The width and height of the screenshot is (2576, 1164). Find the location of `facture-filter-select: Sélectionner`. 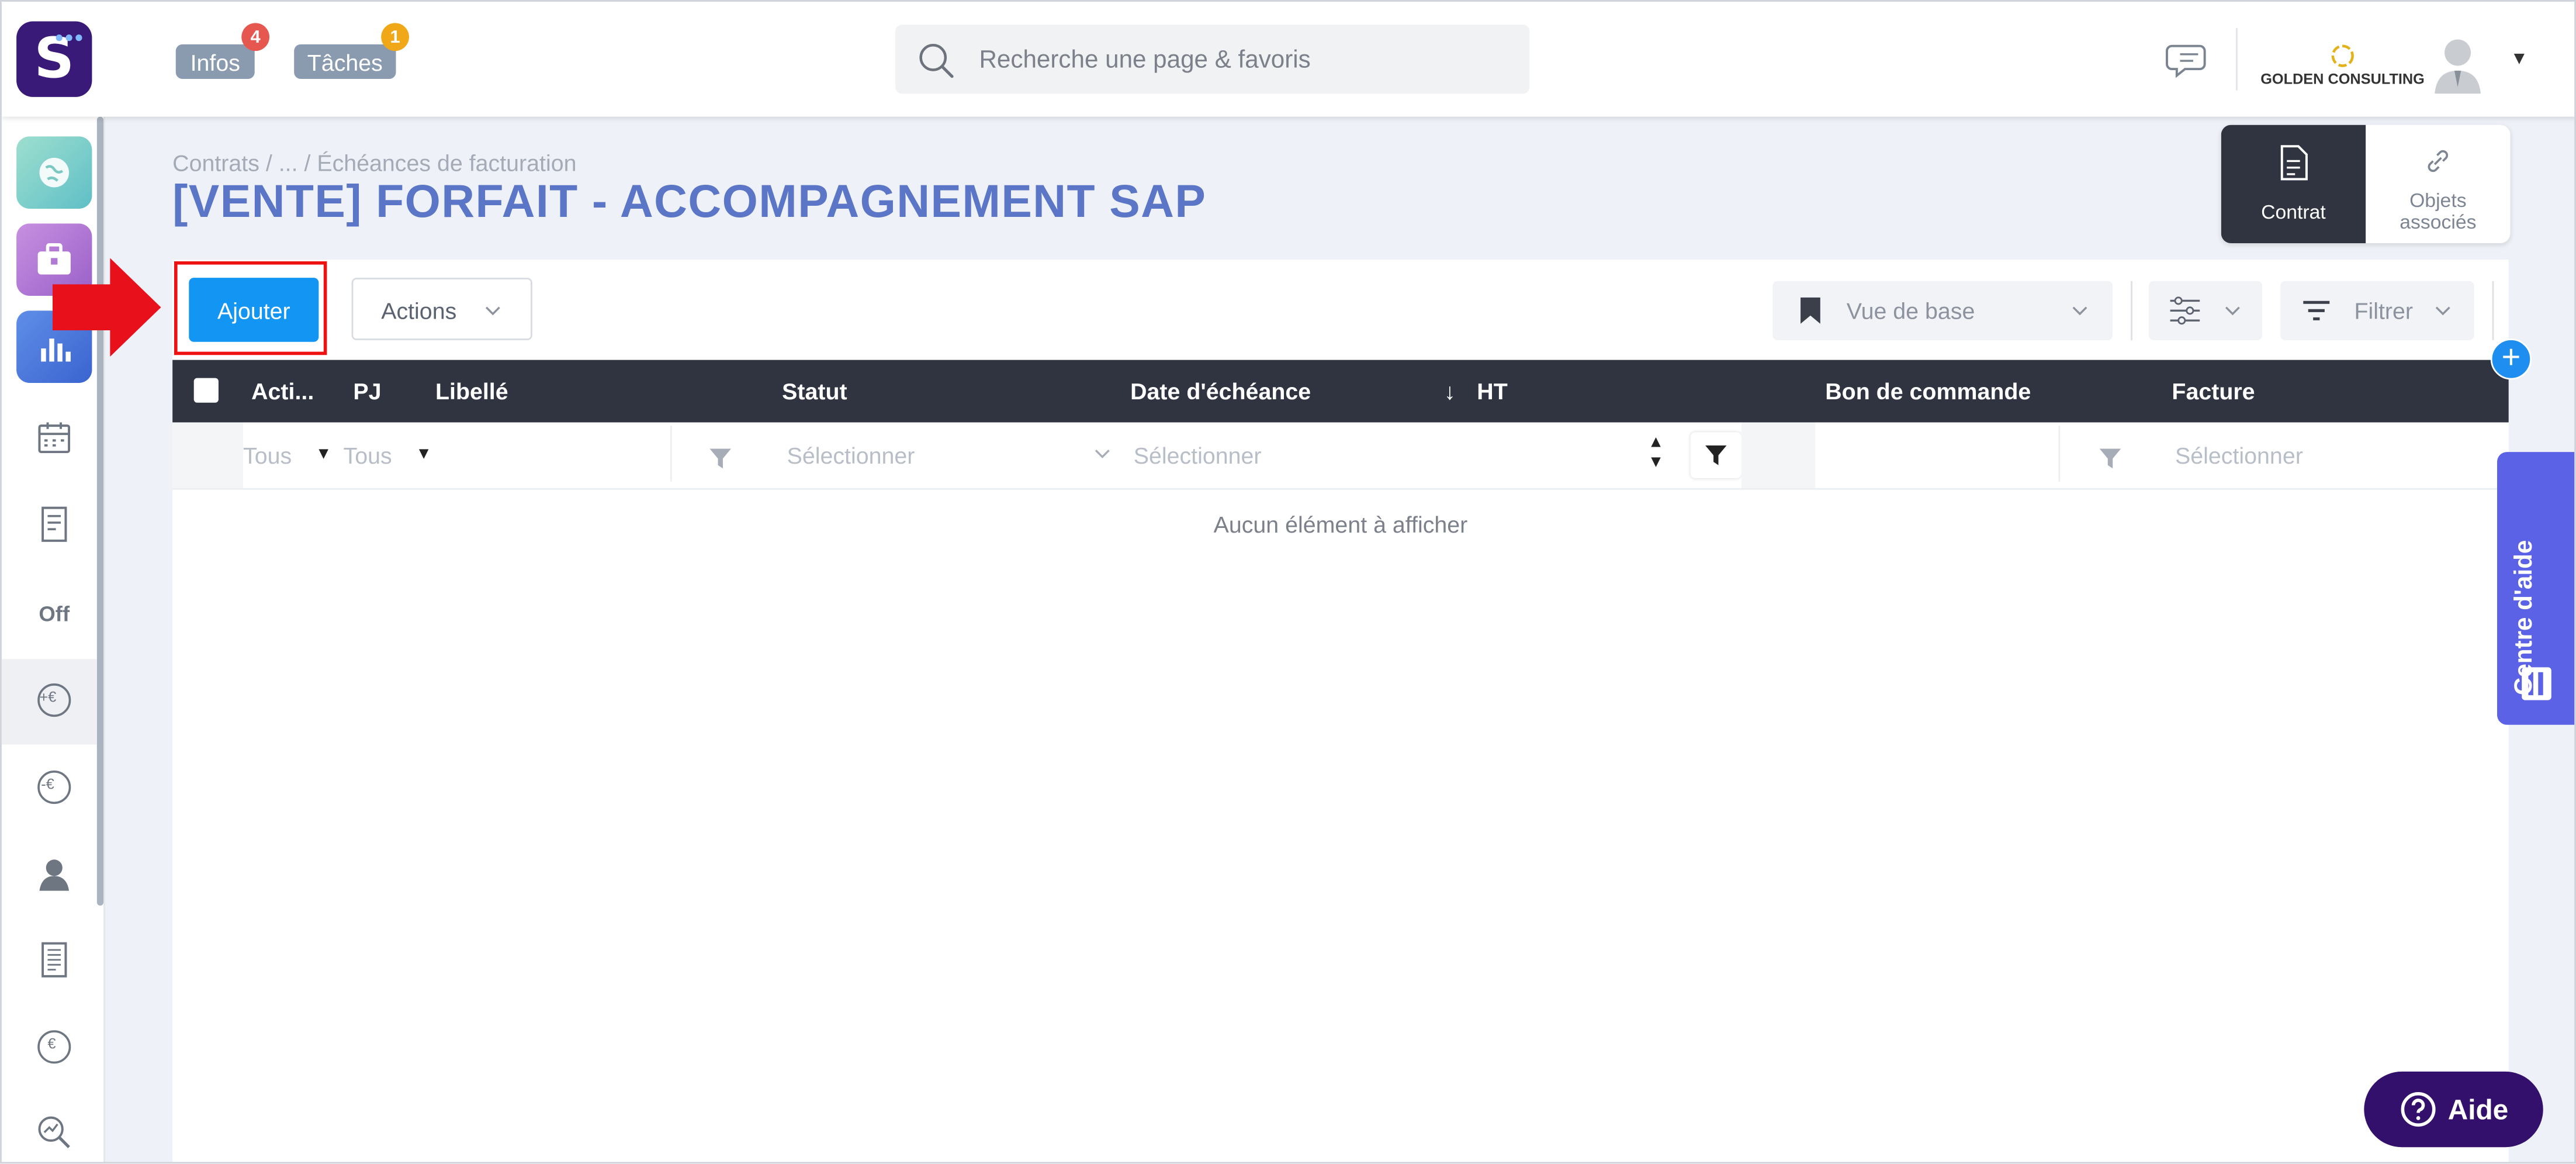

facture-filter-select: Sélectionner is located at coordinates (2334, 454).